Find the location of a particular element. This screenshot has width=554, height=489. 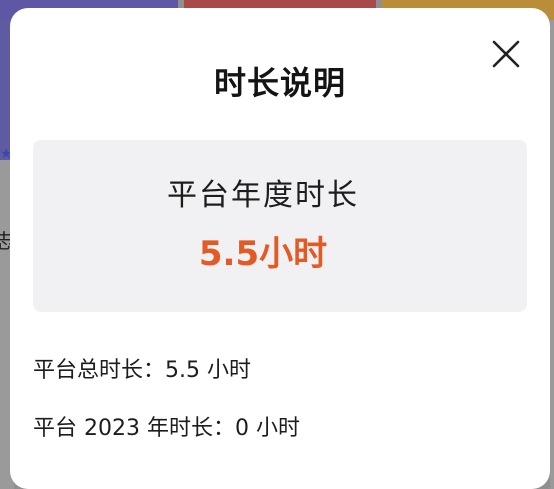

total-duration-text: 平台总时长：5.5 小时 is located at coordinates (142, 370).